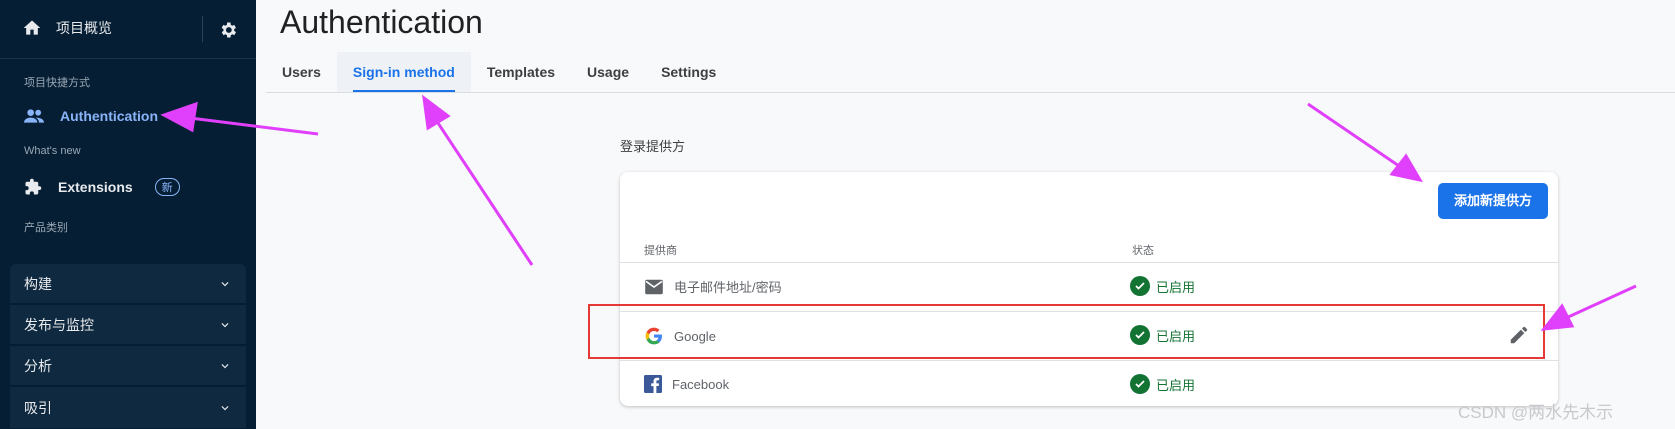  I want to click on sidebar-header: 项目概览, so click(128, 29).